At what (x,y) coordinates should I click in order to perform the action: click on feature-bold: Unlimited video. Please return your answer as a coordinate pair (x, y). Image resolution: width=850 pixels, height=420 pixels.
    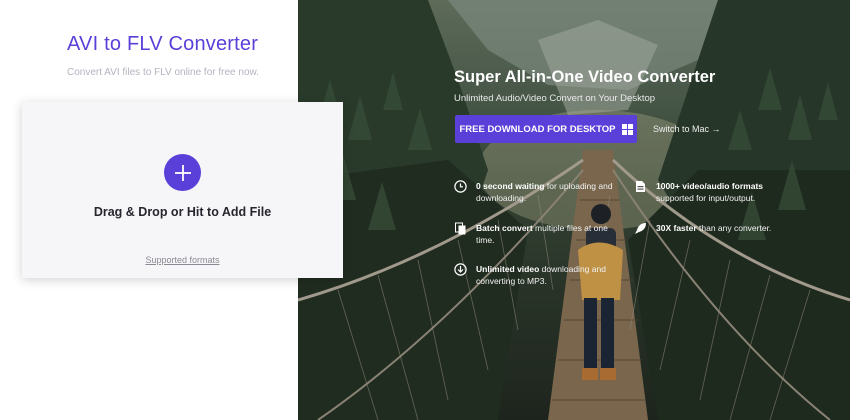
    Looking at the image, I should click on (508, 269).